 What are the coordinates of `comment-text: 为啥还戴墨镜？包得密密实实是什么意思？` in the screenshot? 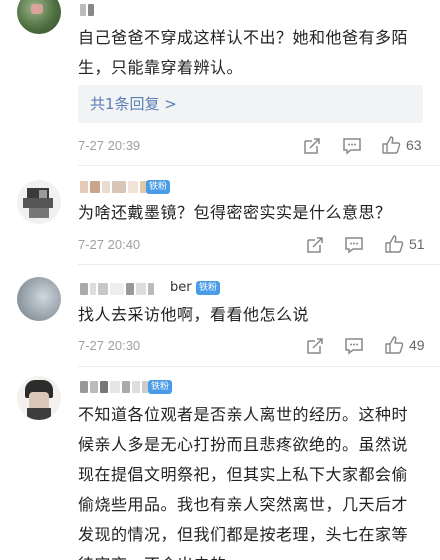 It's located at (235, 212).